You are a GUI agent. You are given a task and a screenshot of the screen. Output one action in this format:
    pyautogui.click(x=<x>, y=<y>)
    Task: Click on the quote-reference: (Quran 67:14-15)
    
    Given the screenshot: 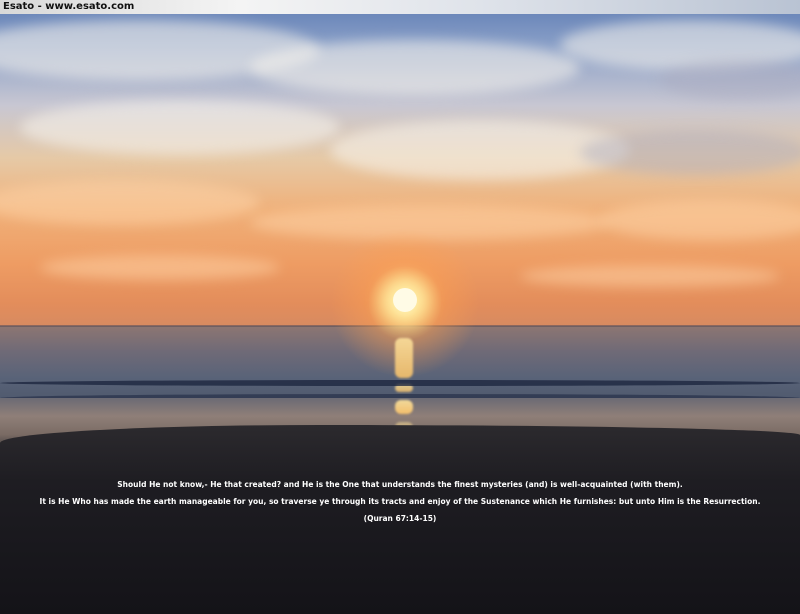 What is the action you would take?
    pyautogui.click(x=400, y=518)
    